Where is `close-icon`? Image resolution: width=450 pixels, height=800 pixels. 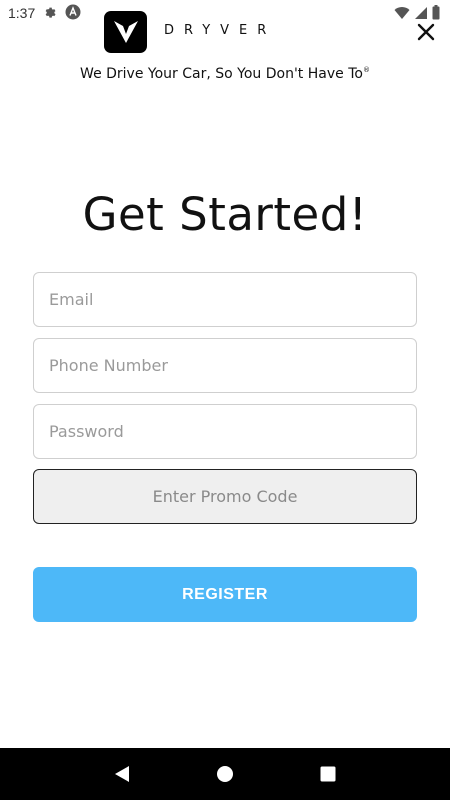 close-icon is located at coordinates (426, 32).